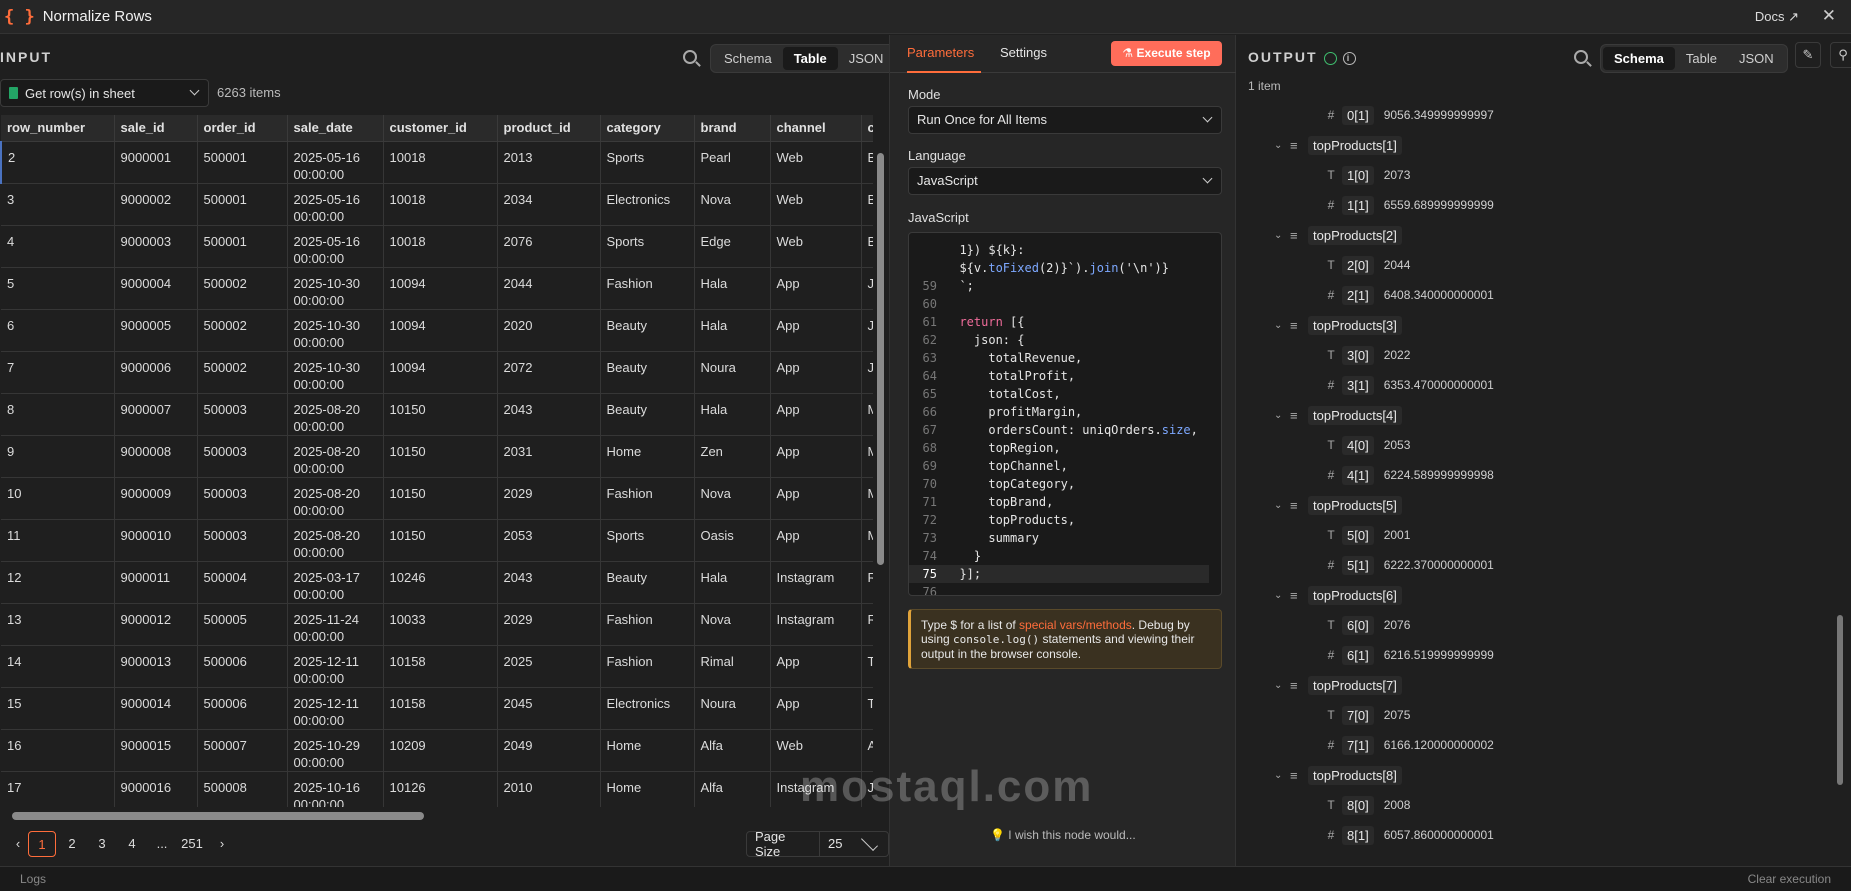 The width and height of the screenshot is (1851, 891). Describe the element at coordinates (1407, 655) in the screenshot. I see `tree-node-field: #6[1] 6216.519999999999` at that location.